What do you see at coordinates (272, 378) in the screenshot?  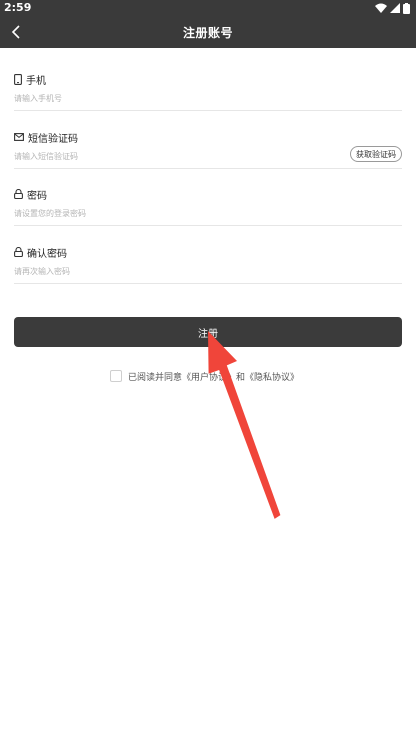 I see `privacy-policy-link: 《隐私协议》` at bounding box center [272, 378].